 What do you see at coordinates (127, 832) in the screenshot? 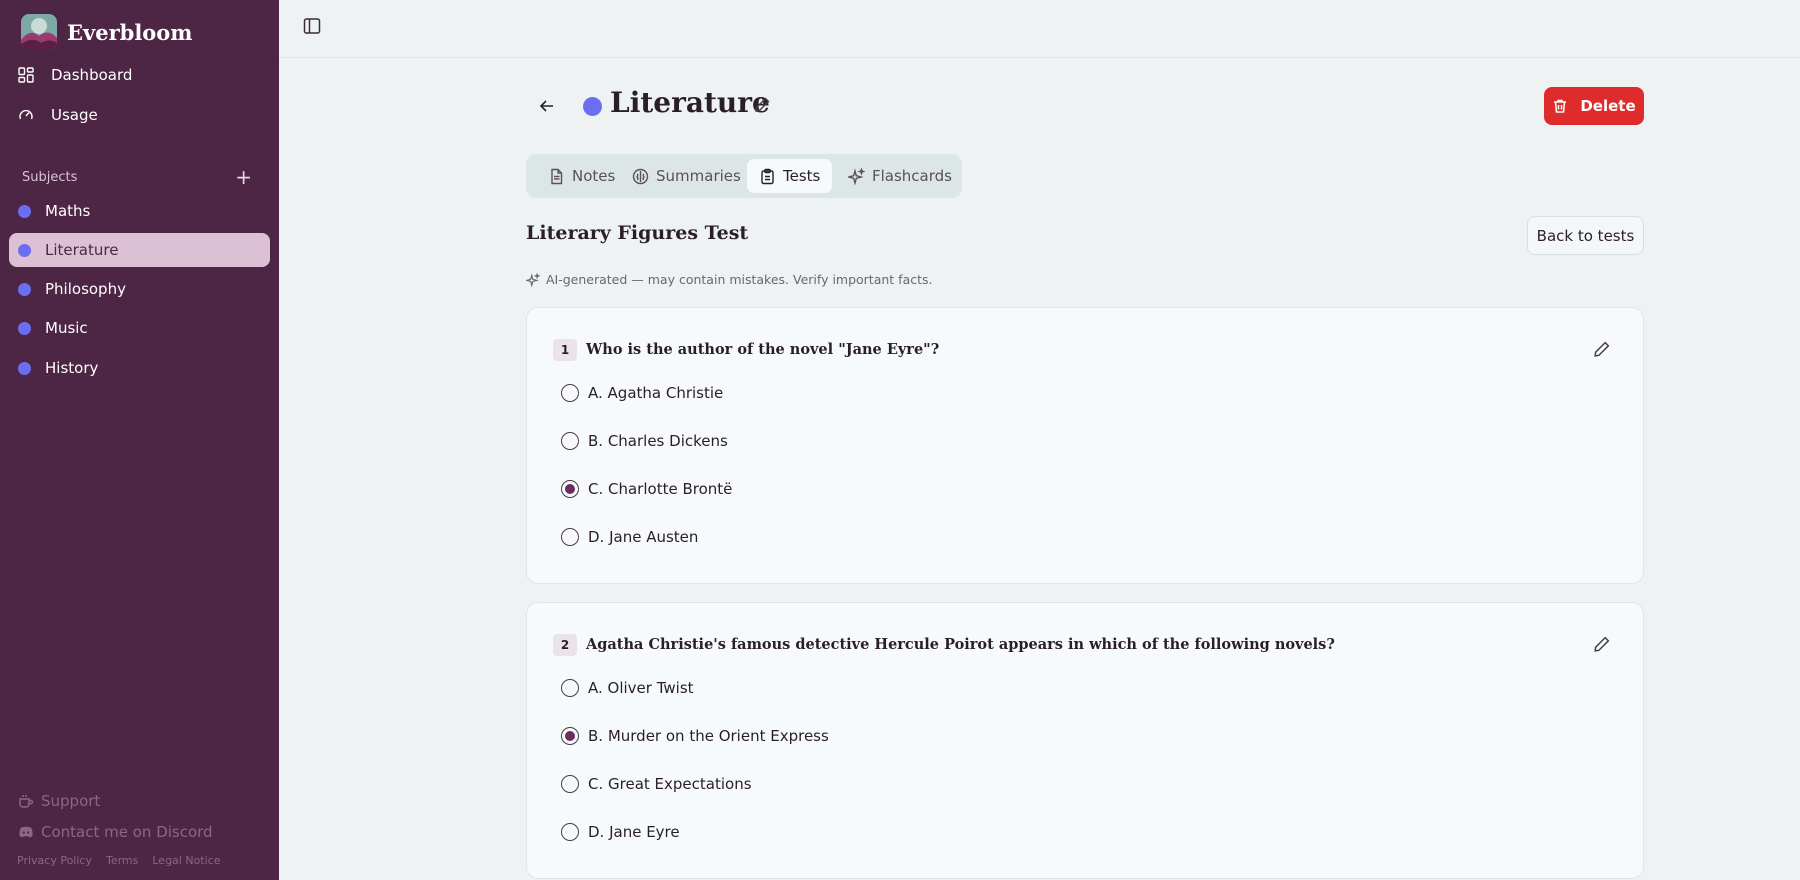
I see `discord-label: Contact me on Discord` at bounding box center [127, 832].